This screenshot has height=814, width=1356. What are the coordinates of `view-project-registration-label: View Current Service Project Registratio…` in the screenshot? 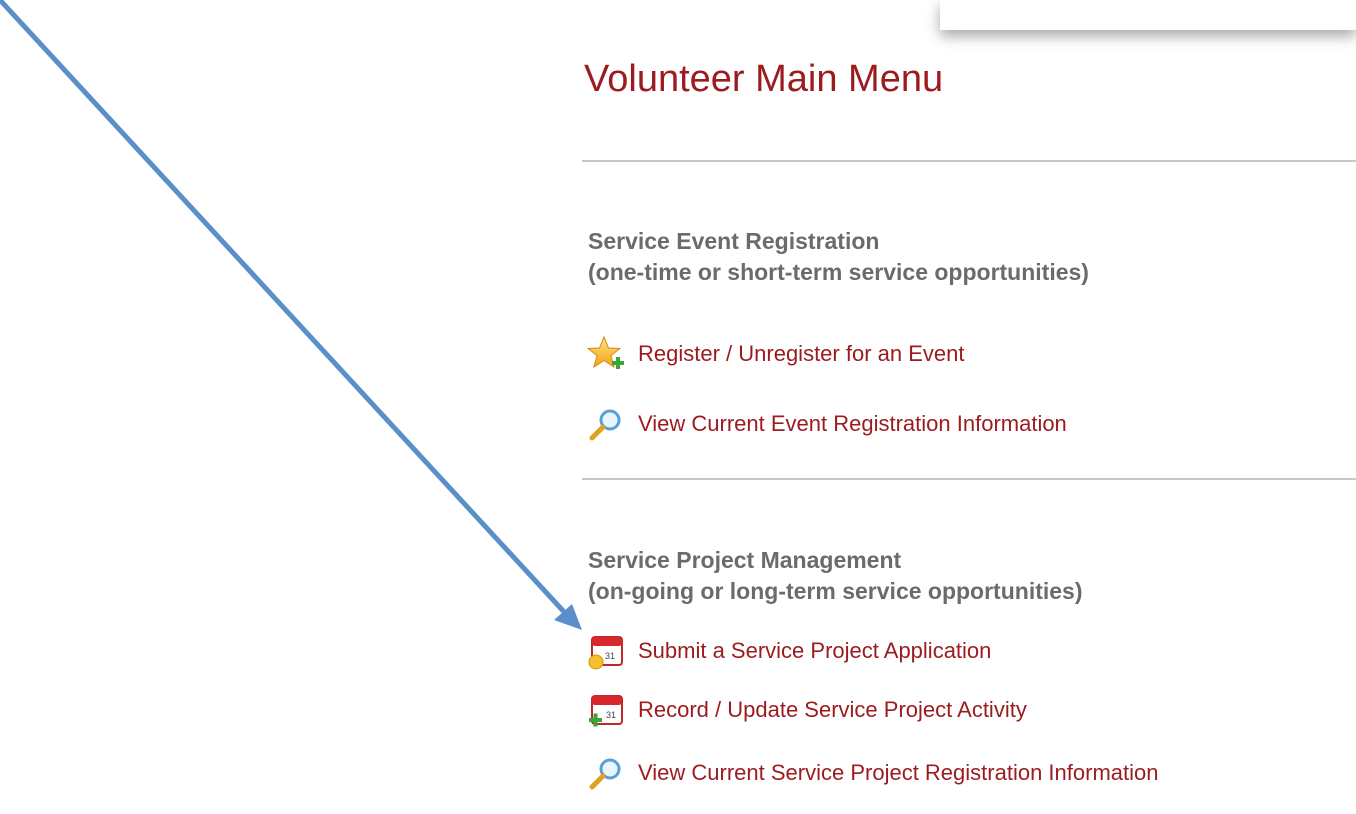 It's located at (898, 772).